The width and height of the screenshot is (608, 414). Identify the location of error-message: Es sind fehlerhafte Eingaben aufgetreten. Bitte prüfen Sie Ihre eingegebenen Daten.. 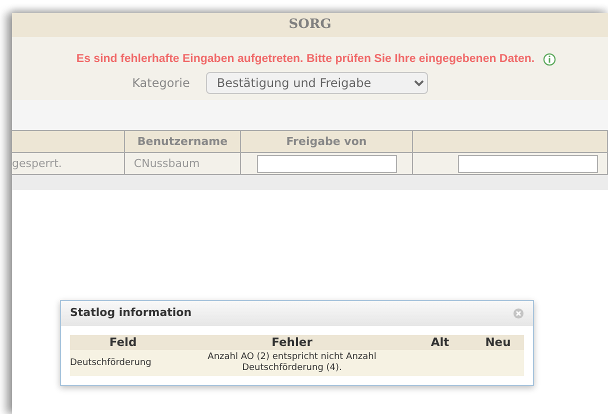
(305, 59).